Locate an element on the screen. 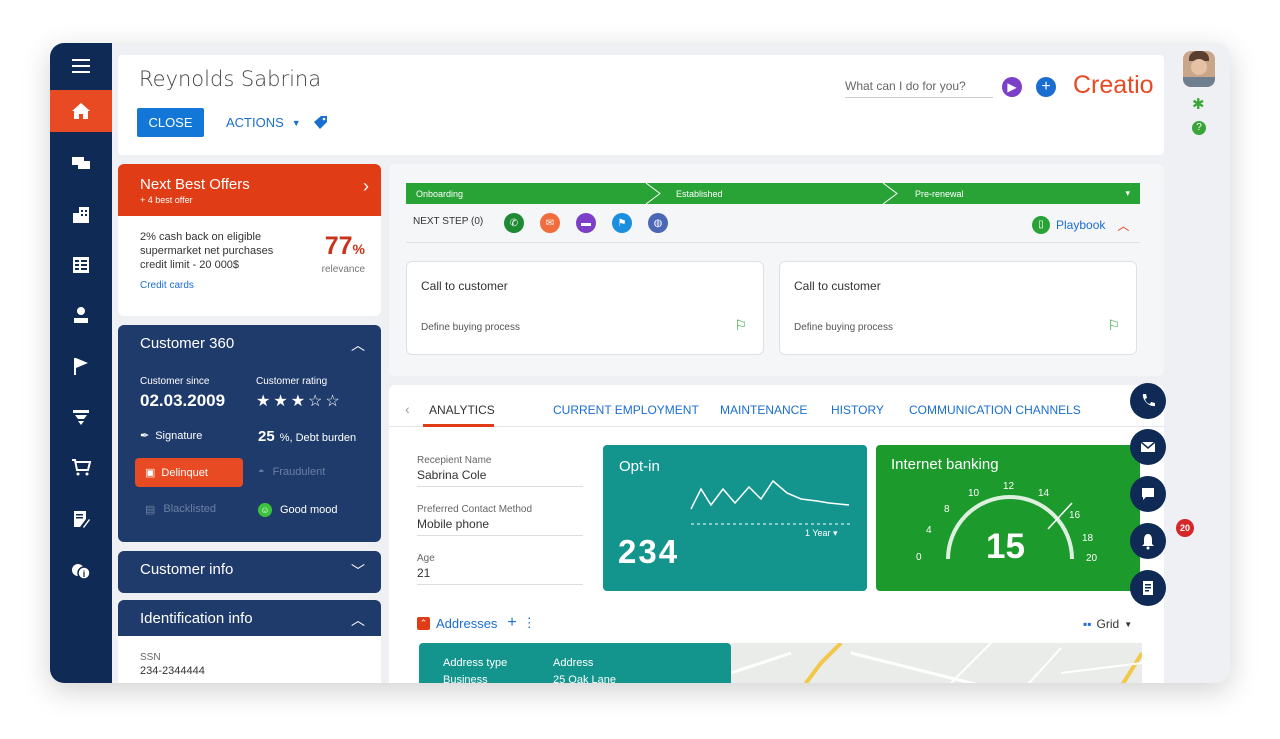 This screenshot has width=1280, height=739. contacts-list-icon is located at coordinates (81, 265).